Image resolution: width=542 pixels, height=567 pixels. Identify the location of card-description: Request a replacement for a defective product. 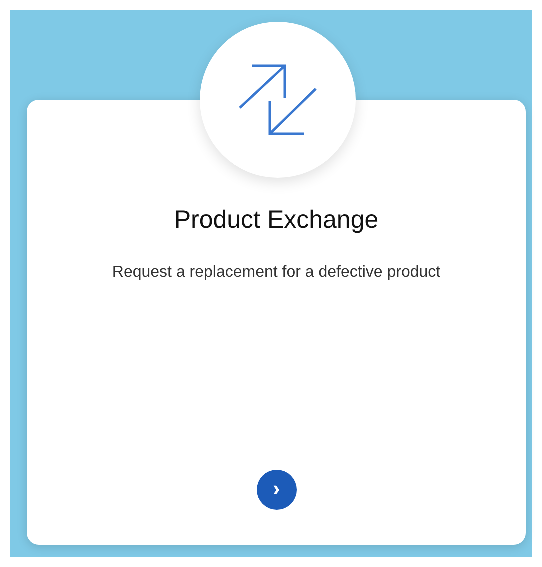
(276, 273).